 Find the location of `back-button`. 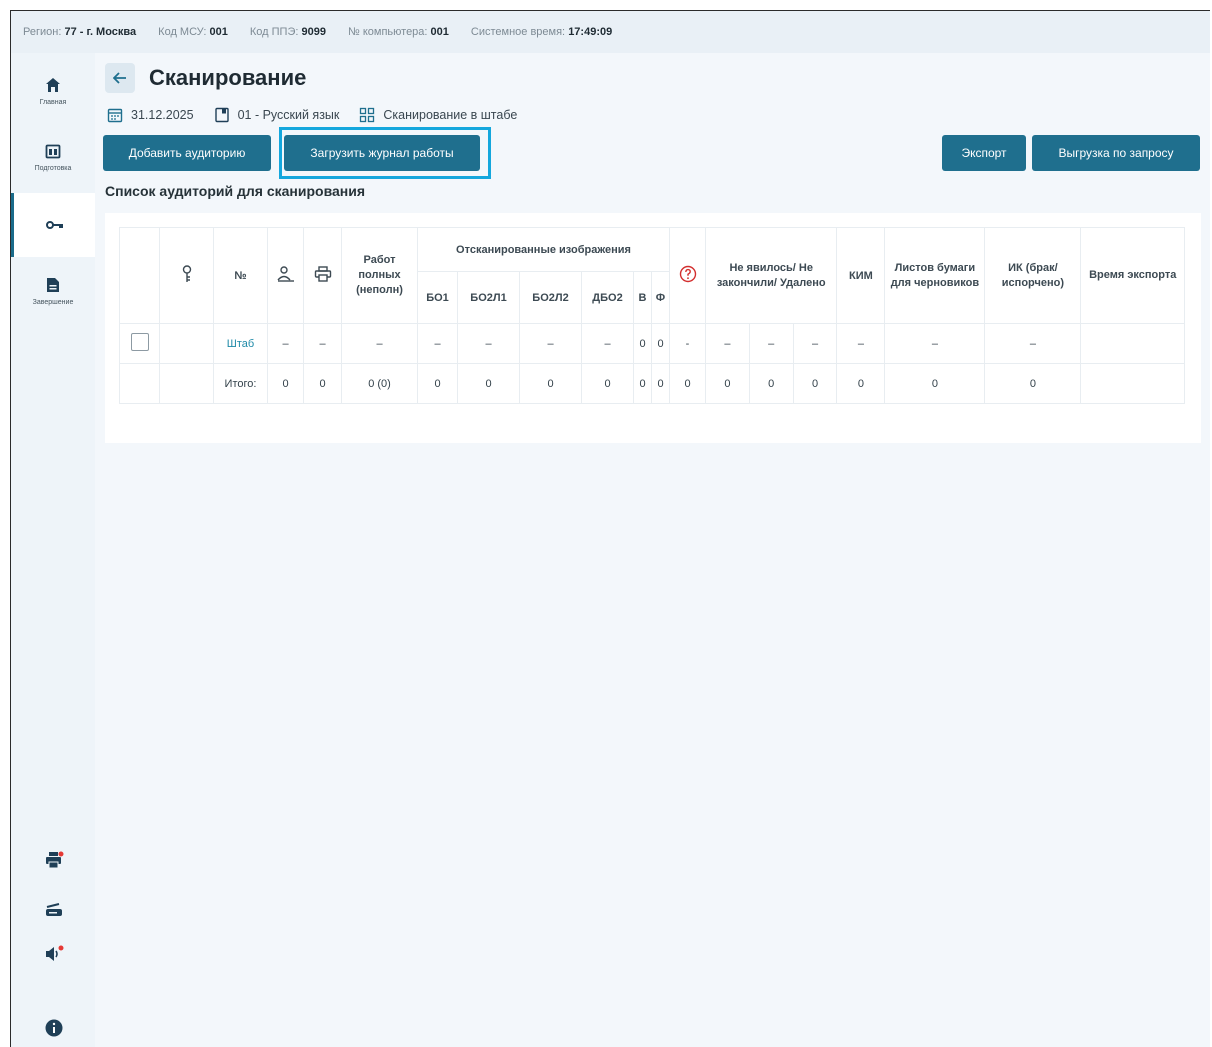

back-button is located at coordinates (120, 78).